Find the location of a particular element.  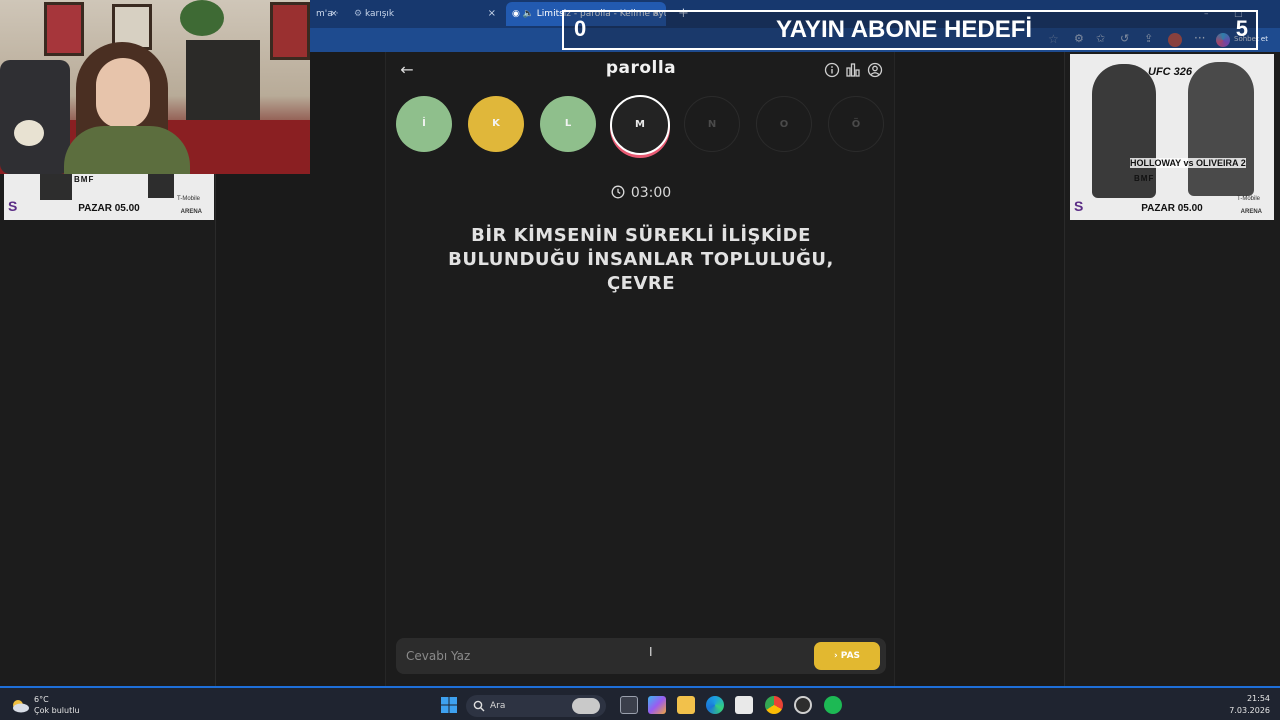

tab-icon: ⚙ is located at coordinates (359, 14).